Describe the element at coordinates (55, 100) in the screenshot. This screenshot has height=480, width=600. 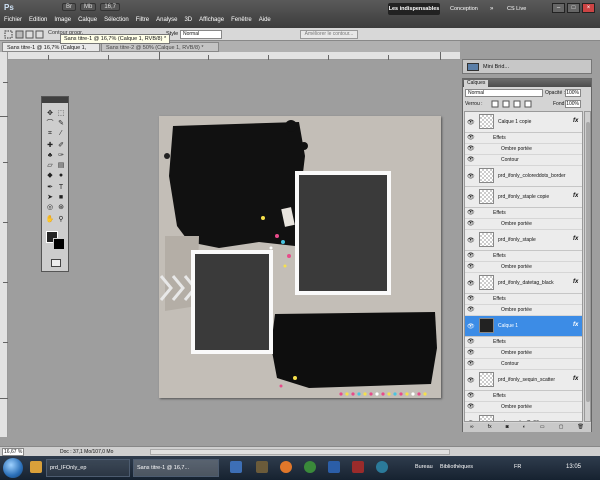
I see `tools-panel-header` at that location.